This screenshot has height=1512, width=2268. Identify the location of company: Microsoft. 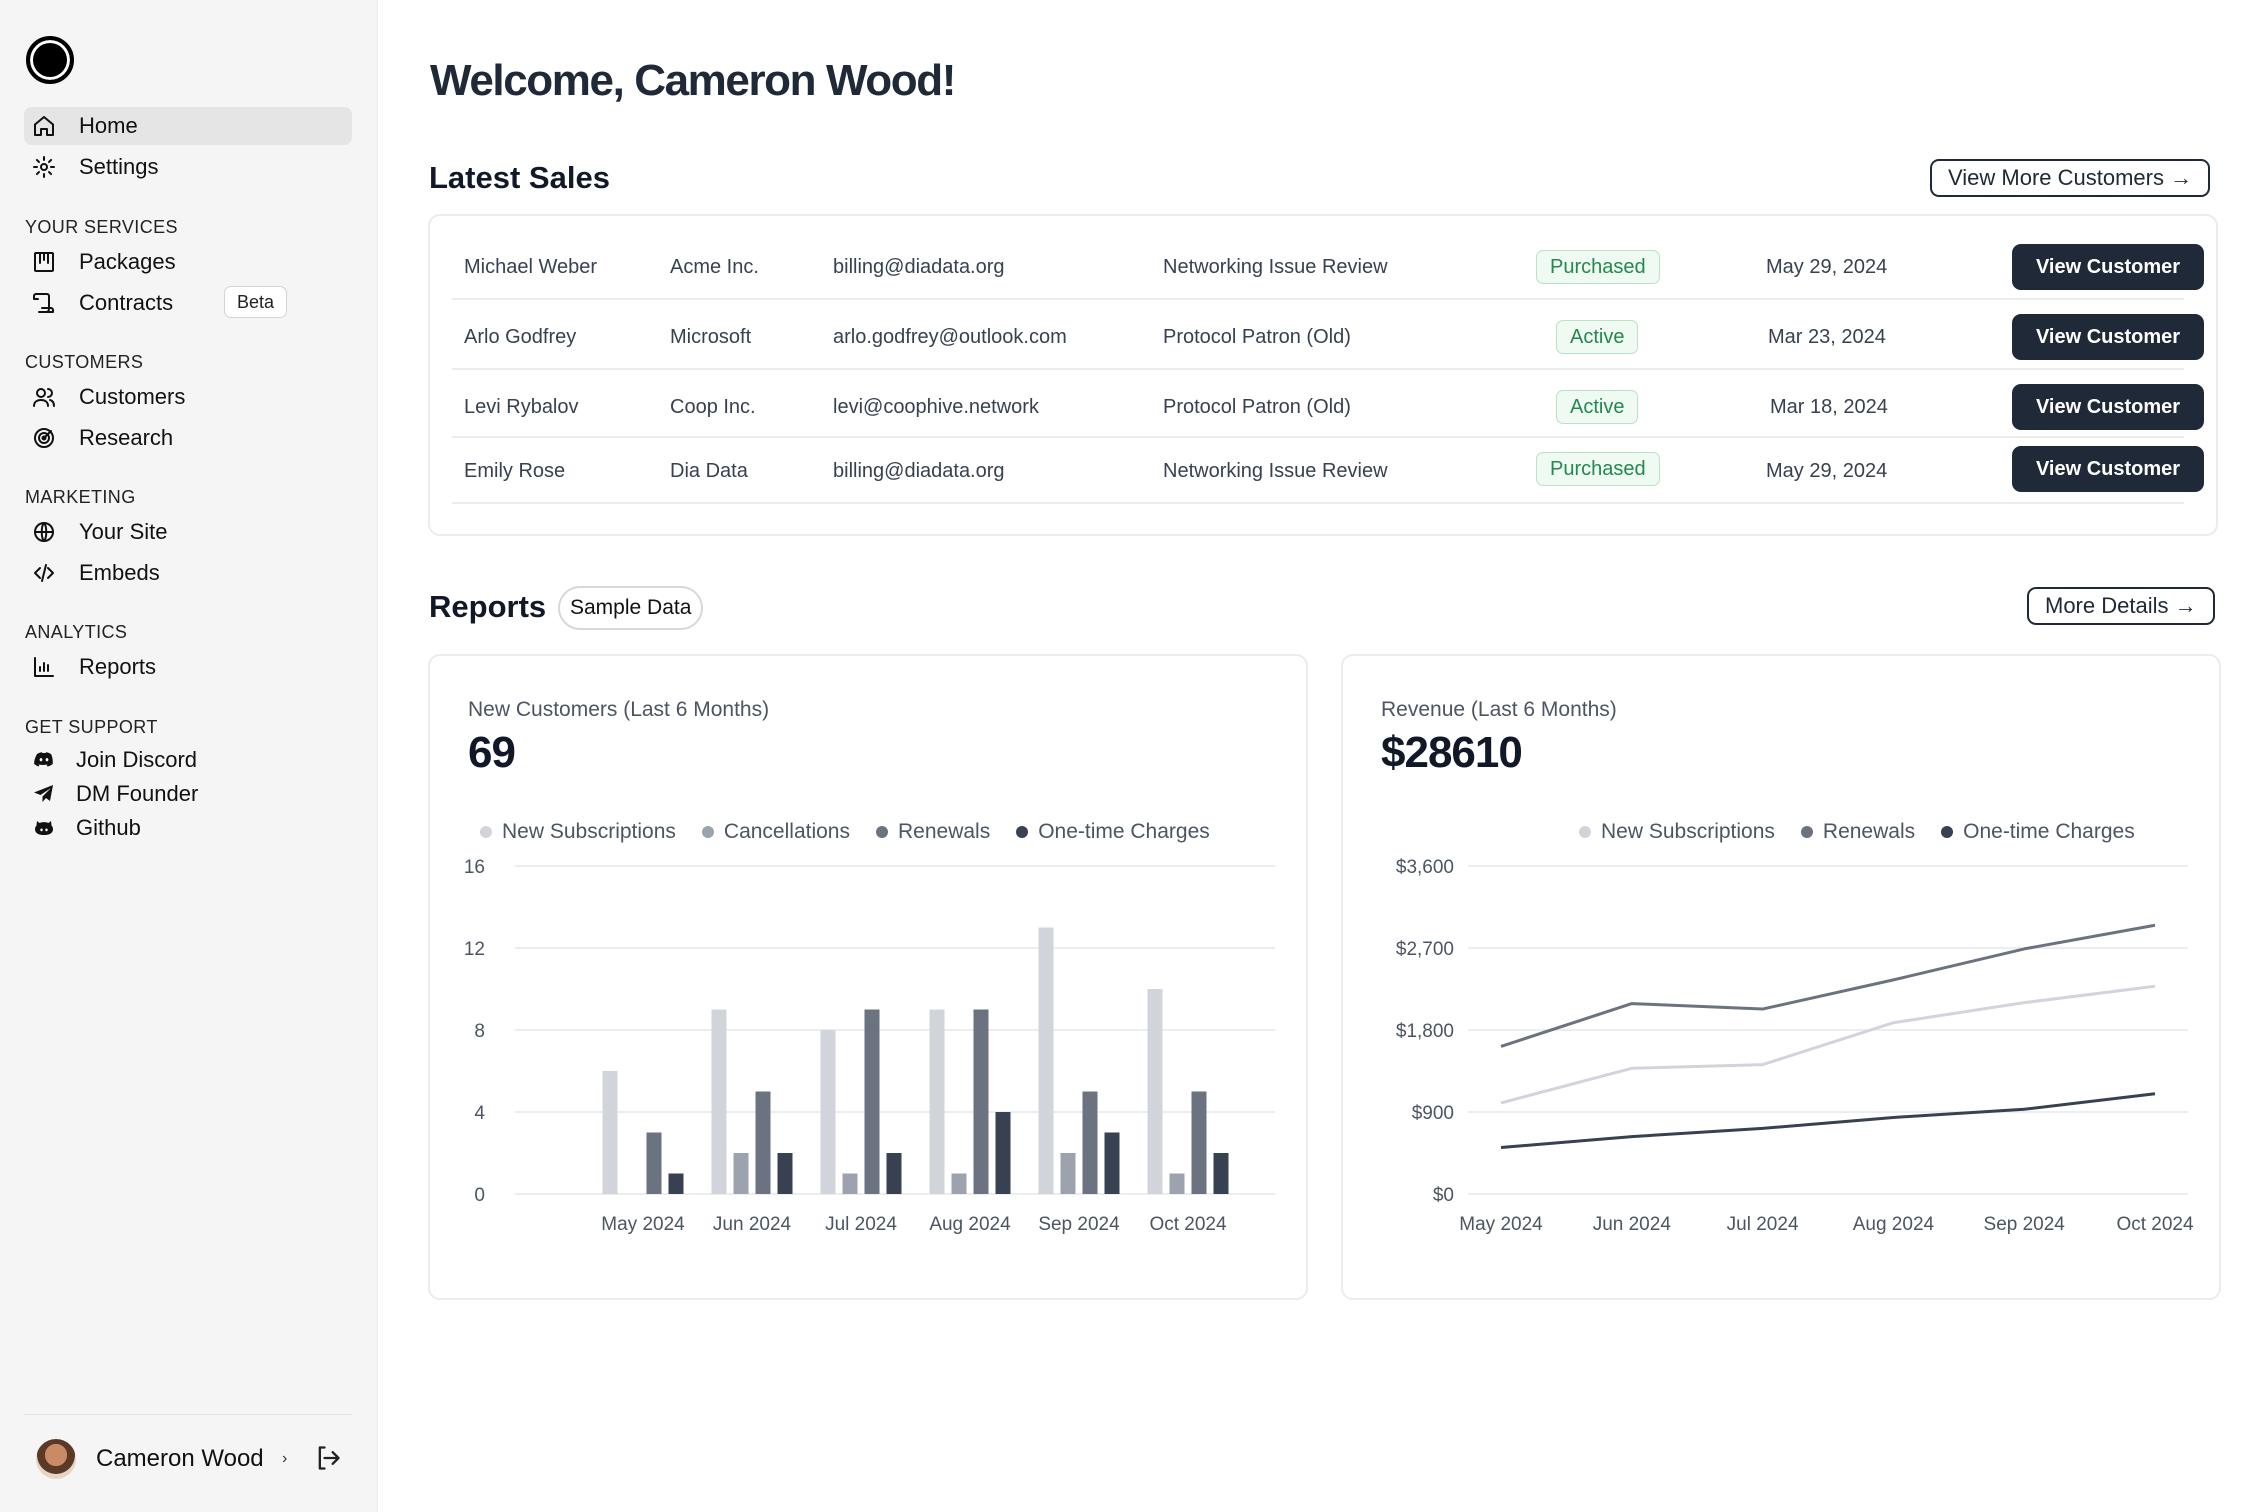
(711, 336).